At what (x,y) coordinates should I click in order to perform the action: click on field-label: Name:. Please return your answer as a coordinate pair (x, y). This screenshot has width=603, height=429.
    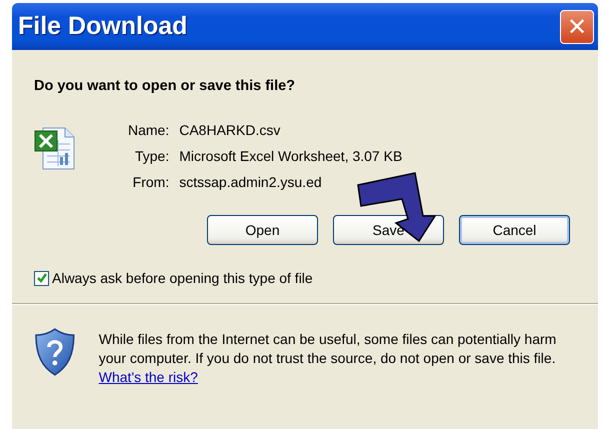
    Looking at the image, I should click on (149, 130).